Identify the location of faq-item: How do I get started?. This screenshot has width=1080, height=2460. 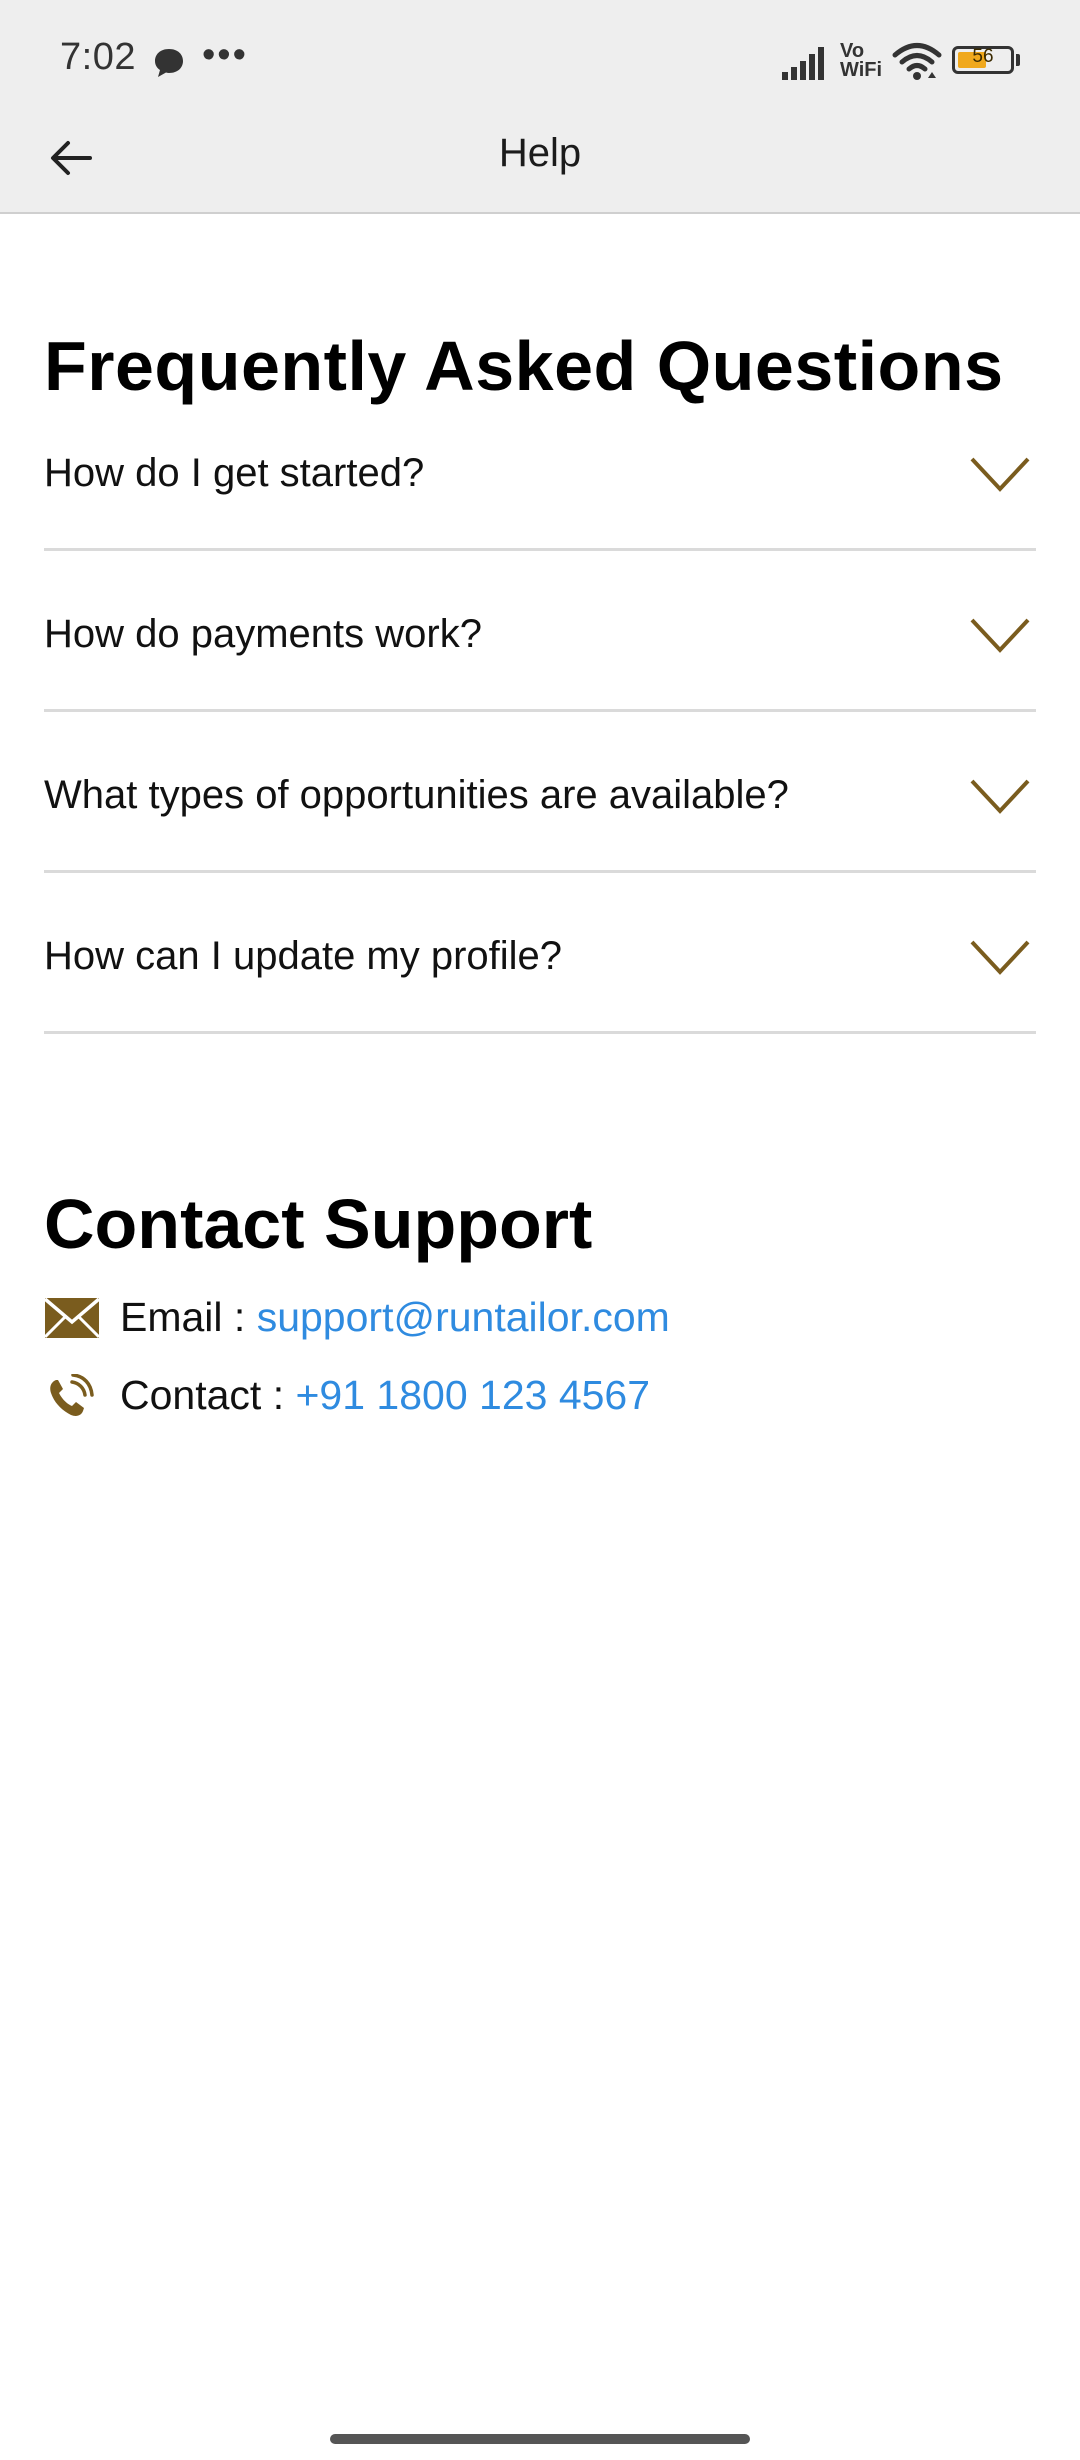
(540, 477).